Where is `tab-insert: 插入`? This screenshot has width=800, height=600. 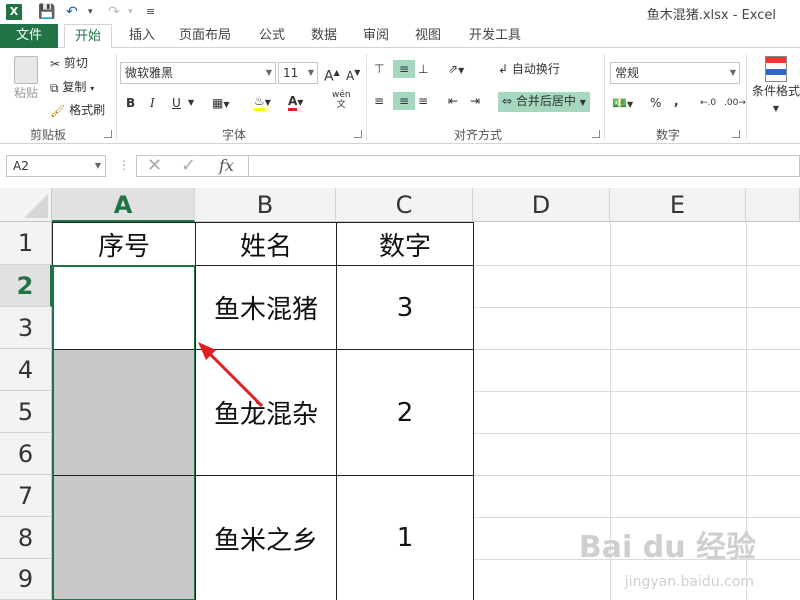
tab-insert: 插入 is located at coordinates (142, 36).